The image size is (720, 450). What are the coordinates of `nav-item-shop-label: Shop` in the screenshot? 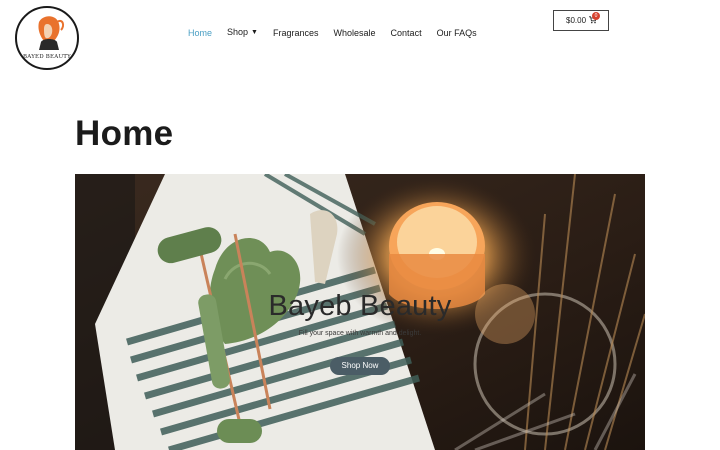 It's located at (238, 32).